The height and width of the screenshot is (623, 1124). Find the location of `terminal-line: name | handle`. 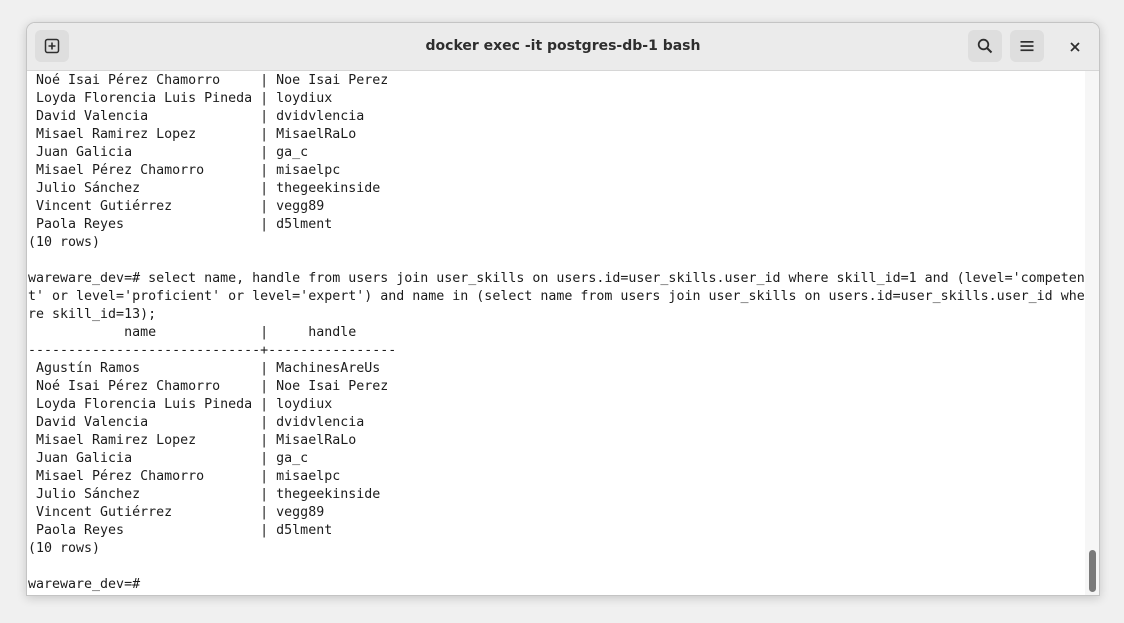

terminal-line: name | handle is located at coordinates (192, 332).